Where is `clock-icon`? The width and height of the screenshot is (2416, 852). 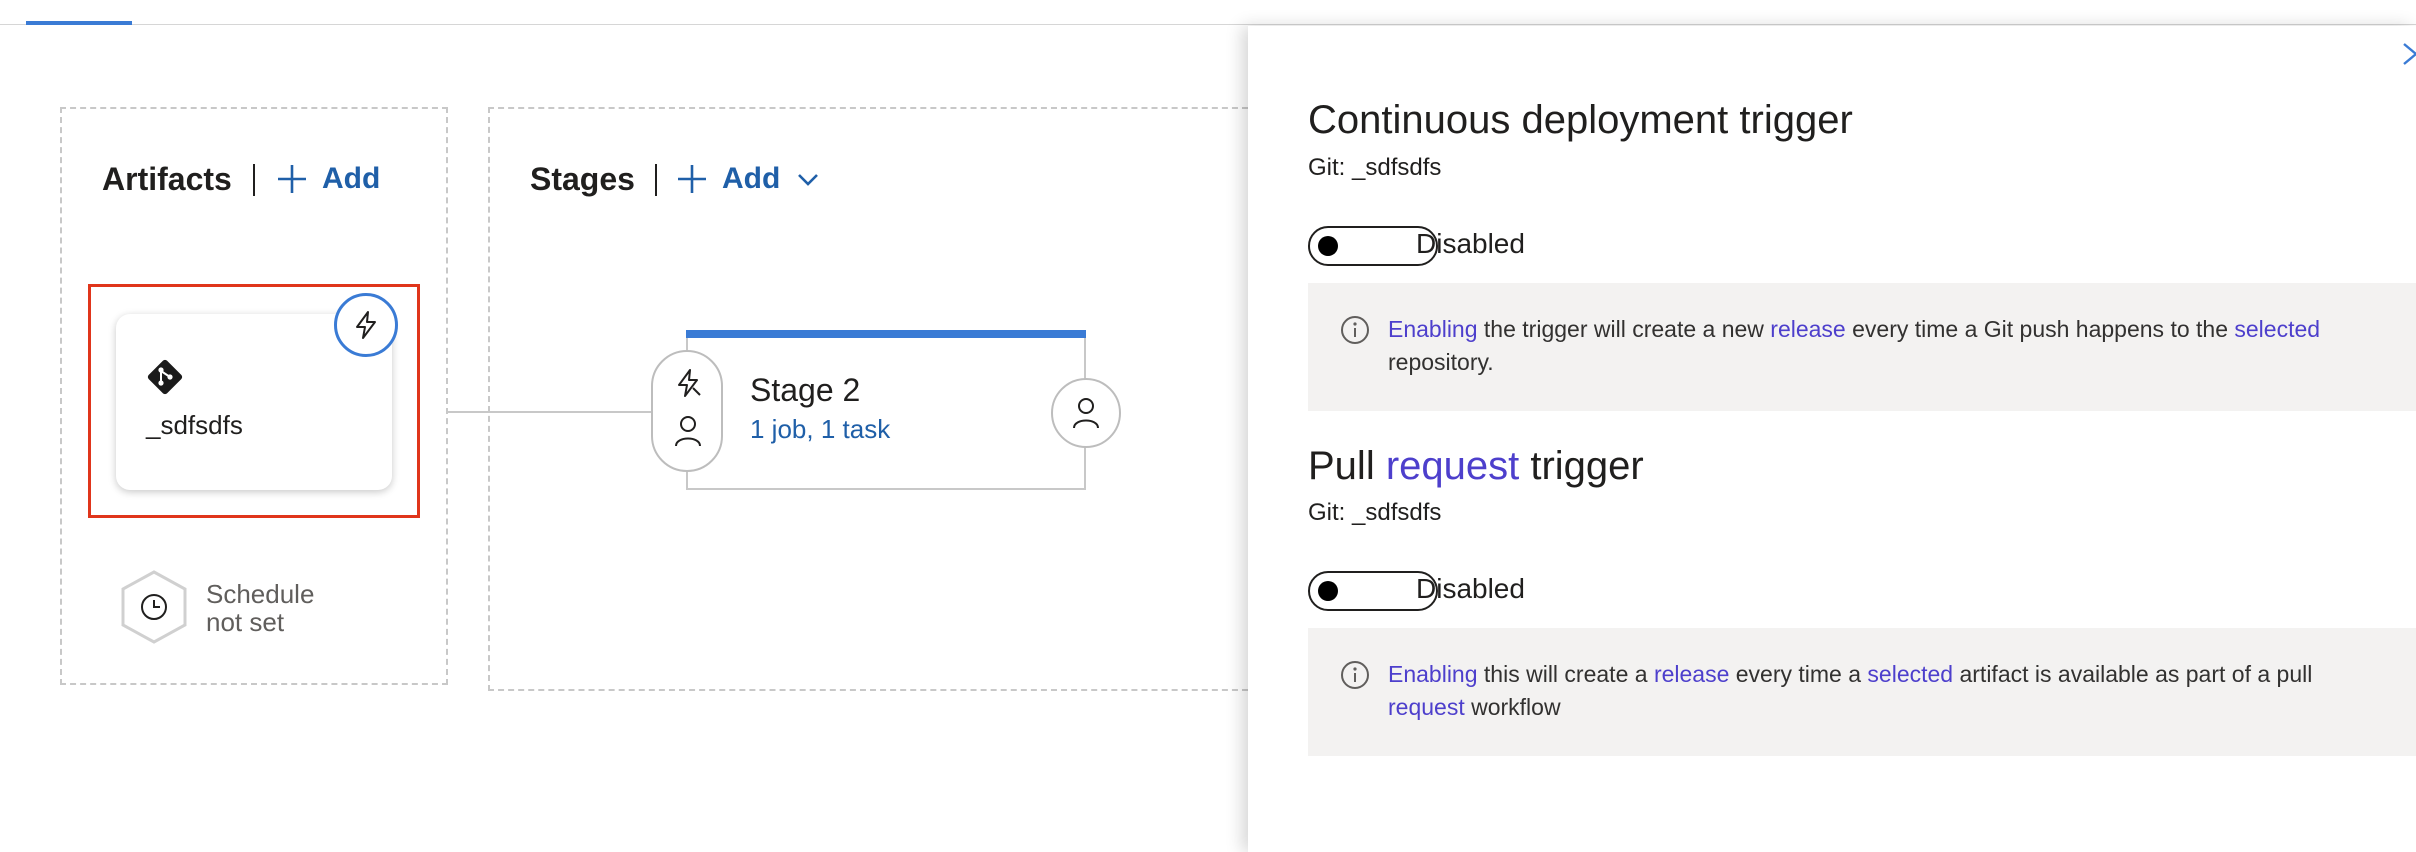 clock-icon is located at coordinates (154, 607).